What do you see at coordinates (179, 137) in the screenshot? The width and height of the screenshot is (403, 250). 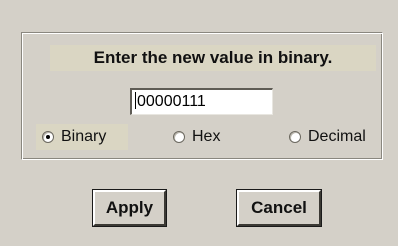 I see `radio-hex-indicator` at bounding box center [179, 137].